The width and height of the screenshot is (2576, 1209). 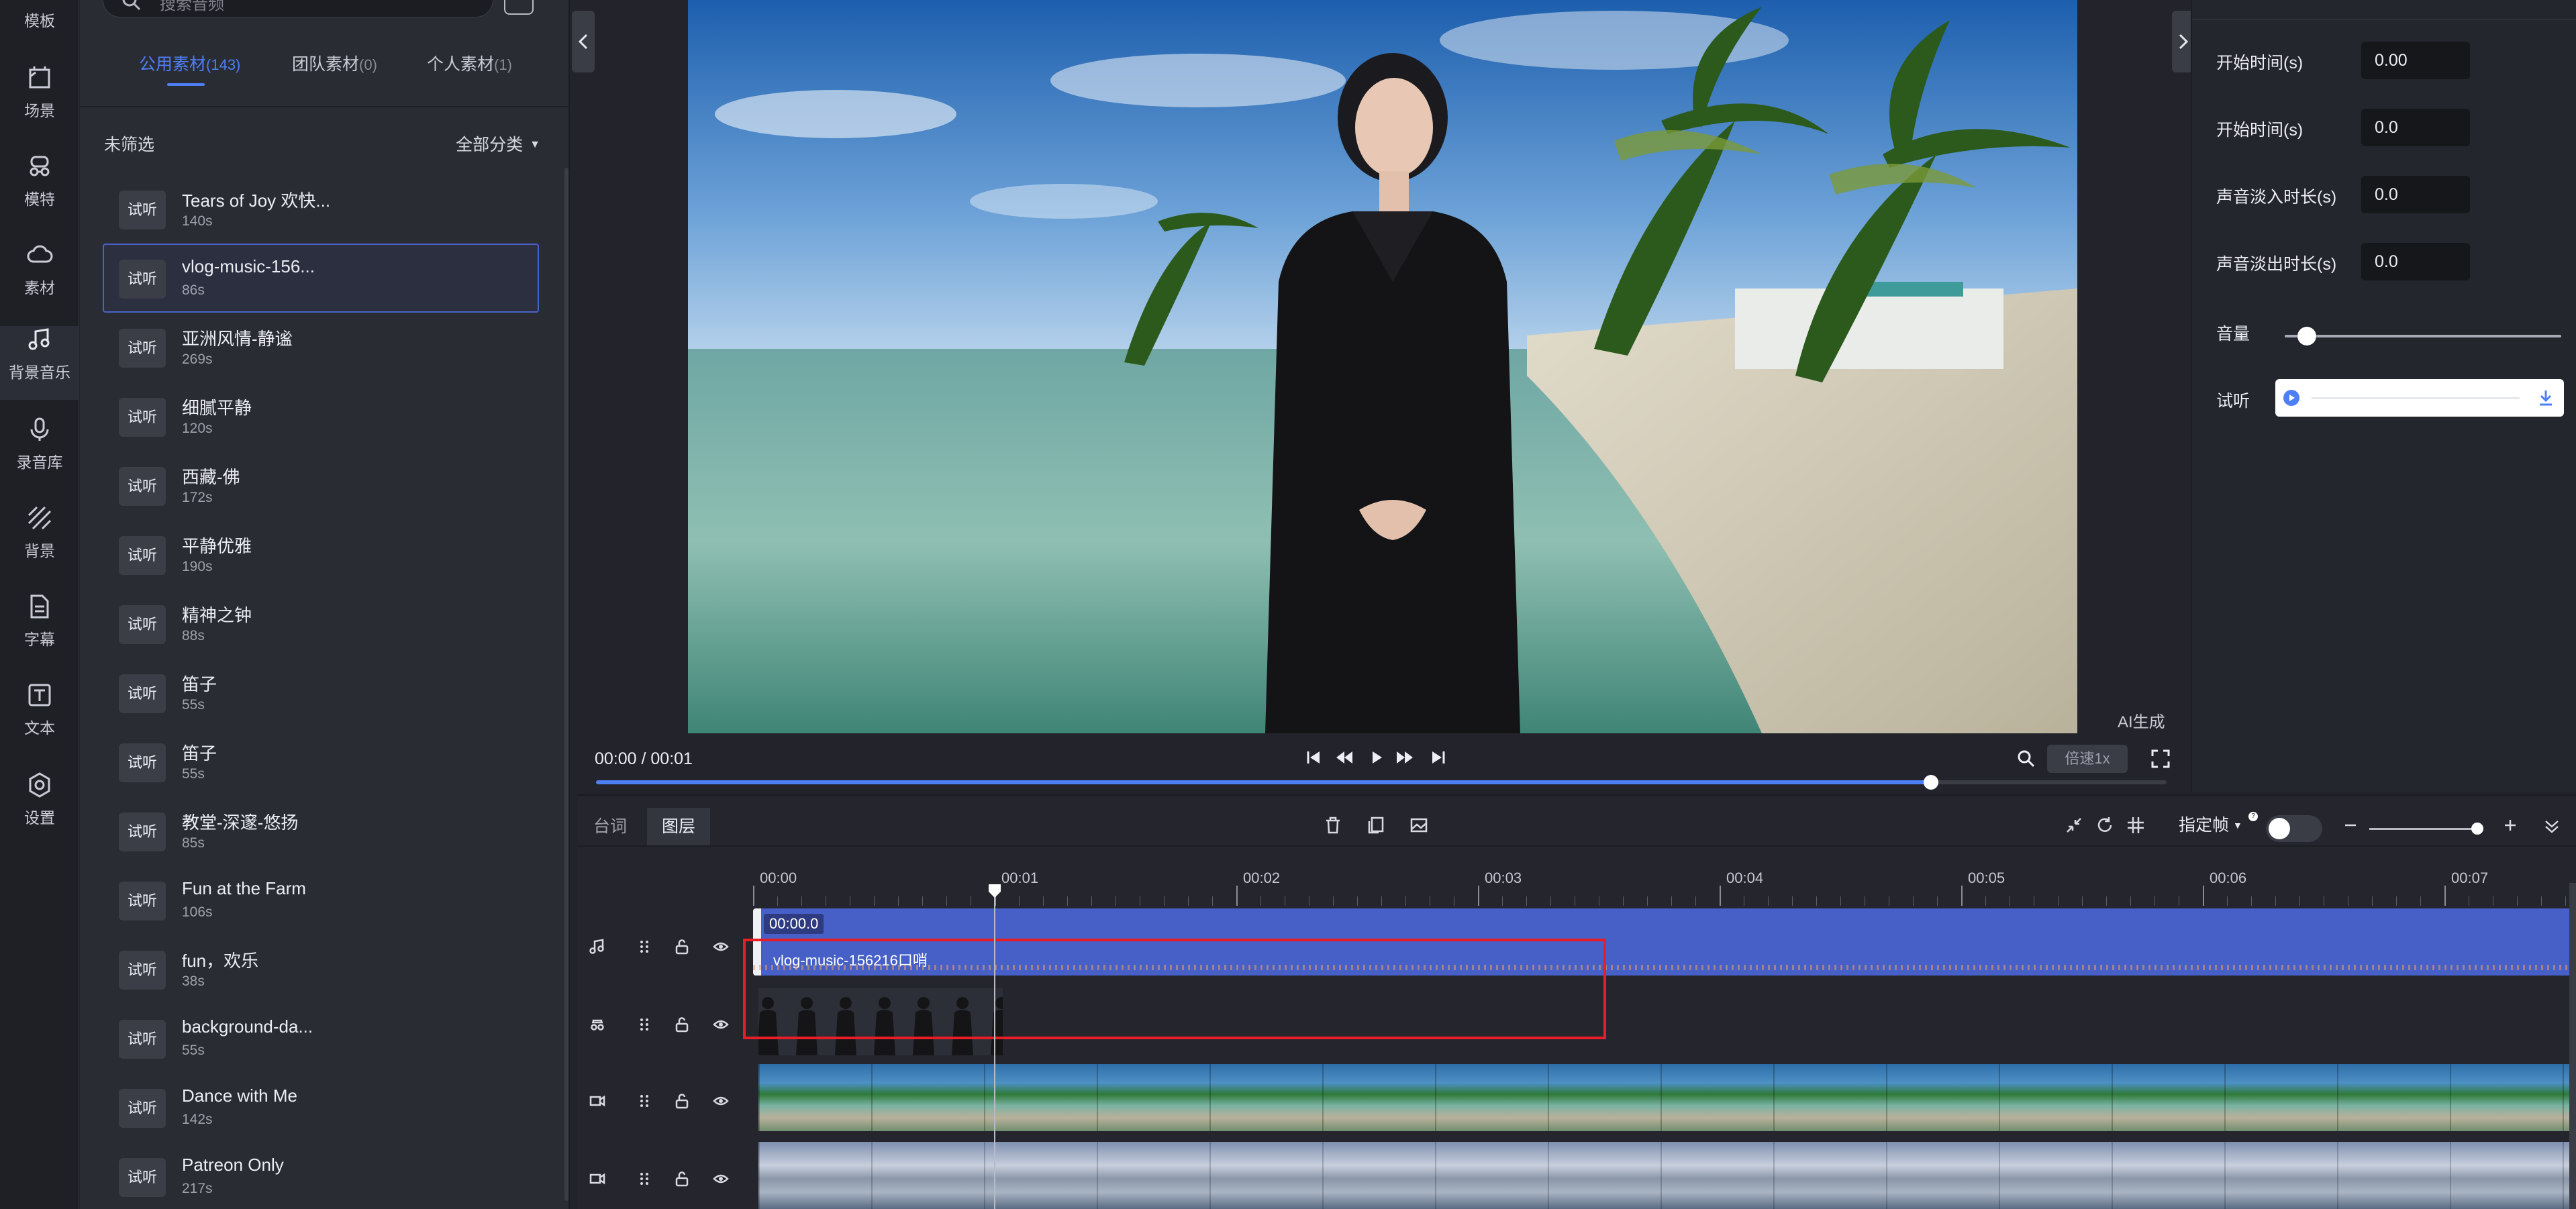 I want to click on help-icon: ?, so click(x=2253, y=816).